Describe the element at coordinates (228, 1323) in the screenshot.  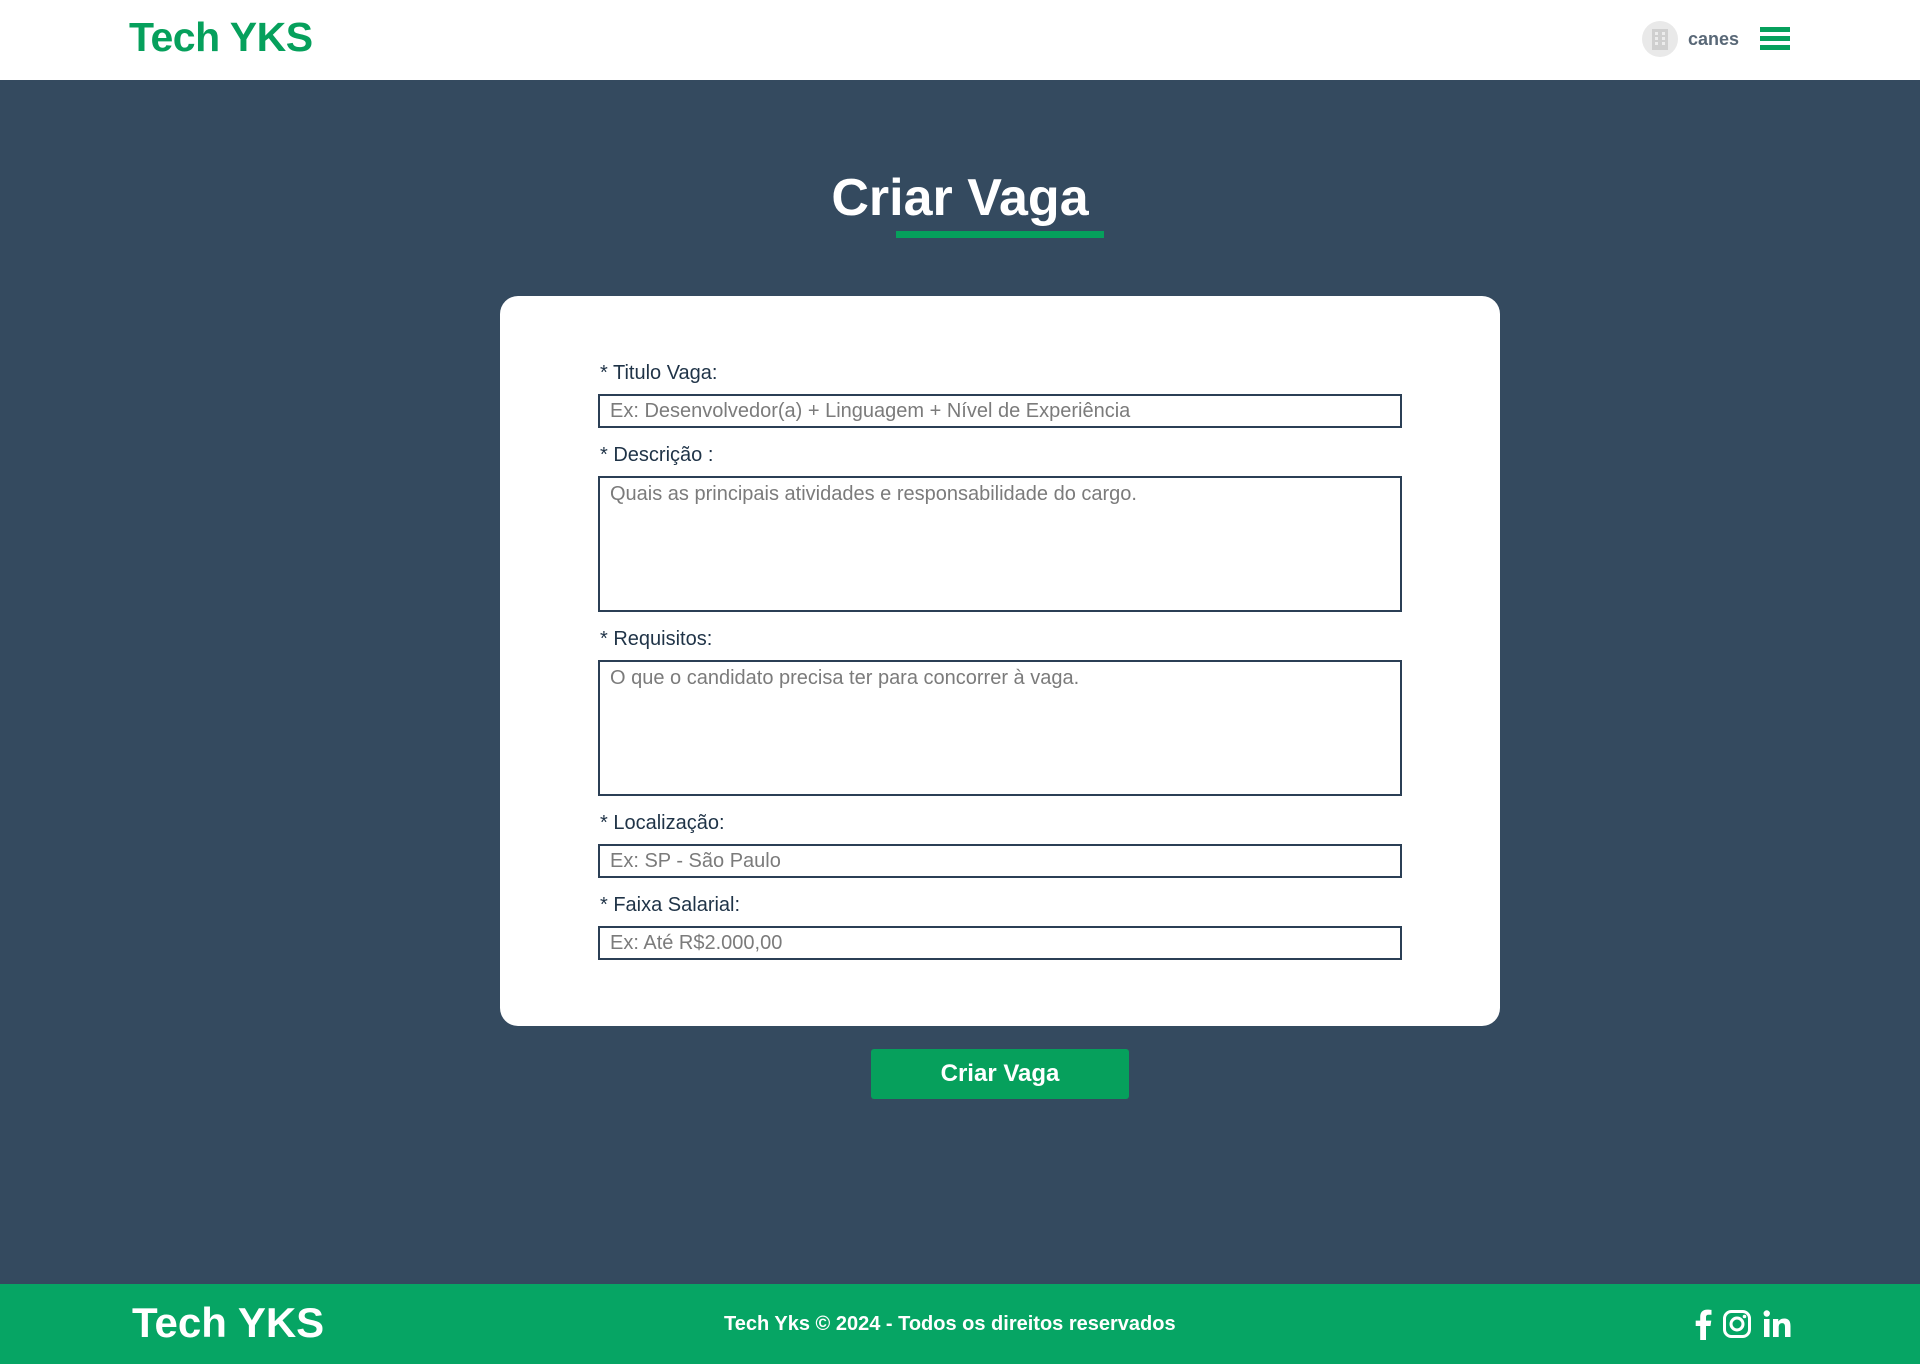
I see `footer-brand-logo: Tech YKS` at that location.